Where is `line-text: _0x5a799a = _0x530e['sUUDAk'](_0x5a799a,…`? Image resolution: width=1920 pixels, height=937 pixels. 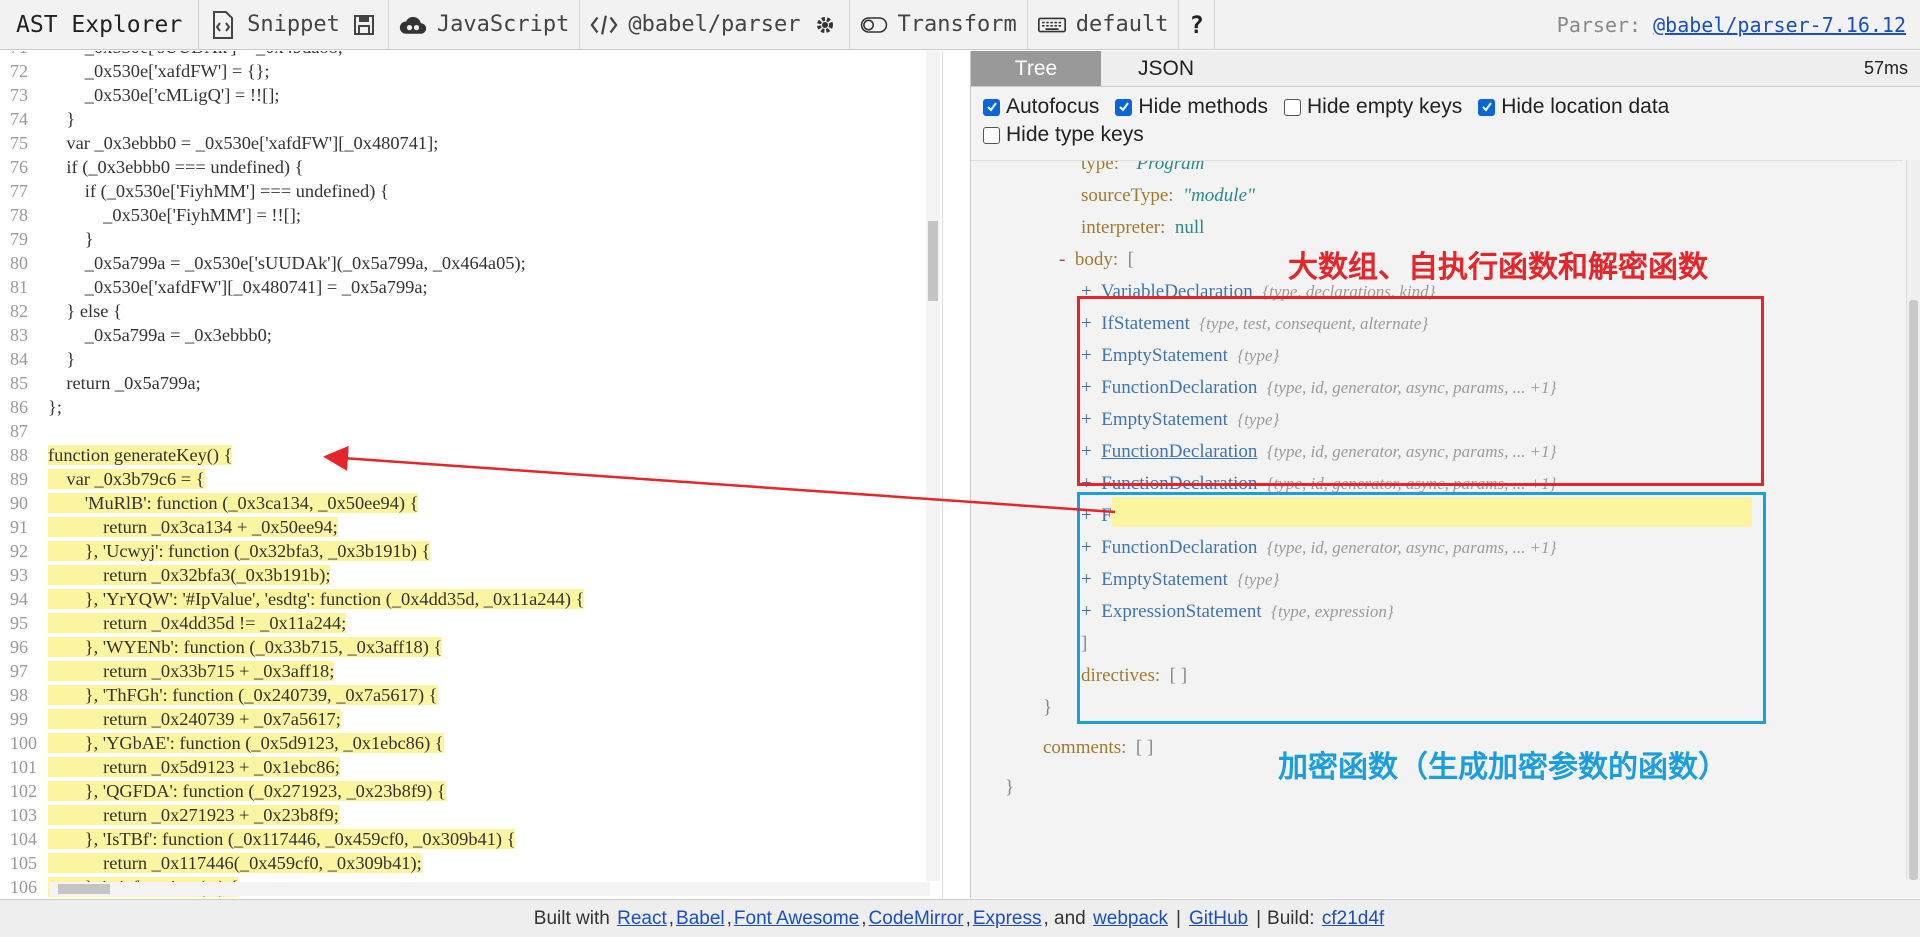 line-text: _0x5a799a = _0x530e['sUUDAk'](_0x5a799a,… is located at coordinates (287, 263).